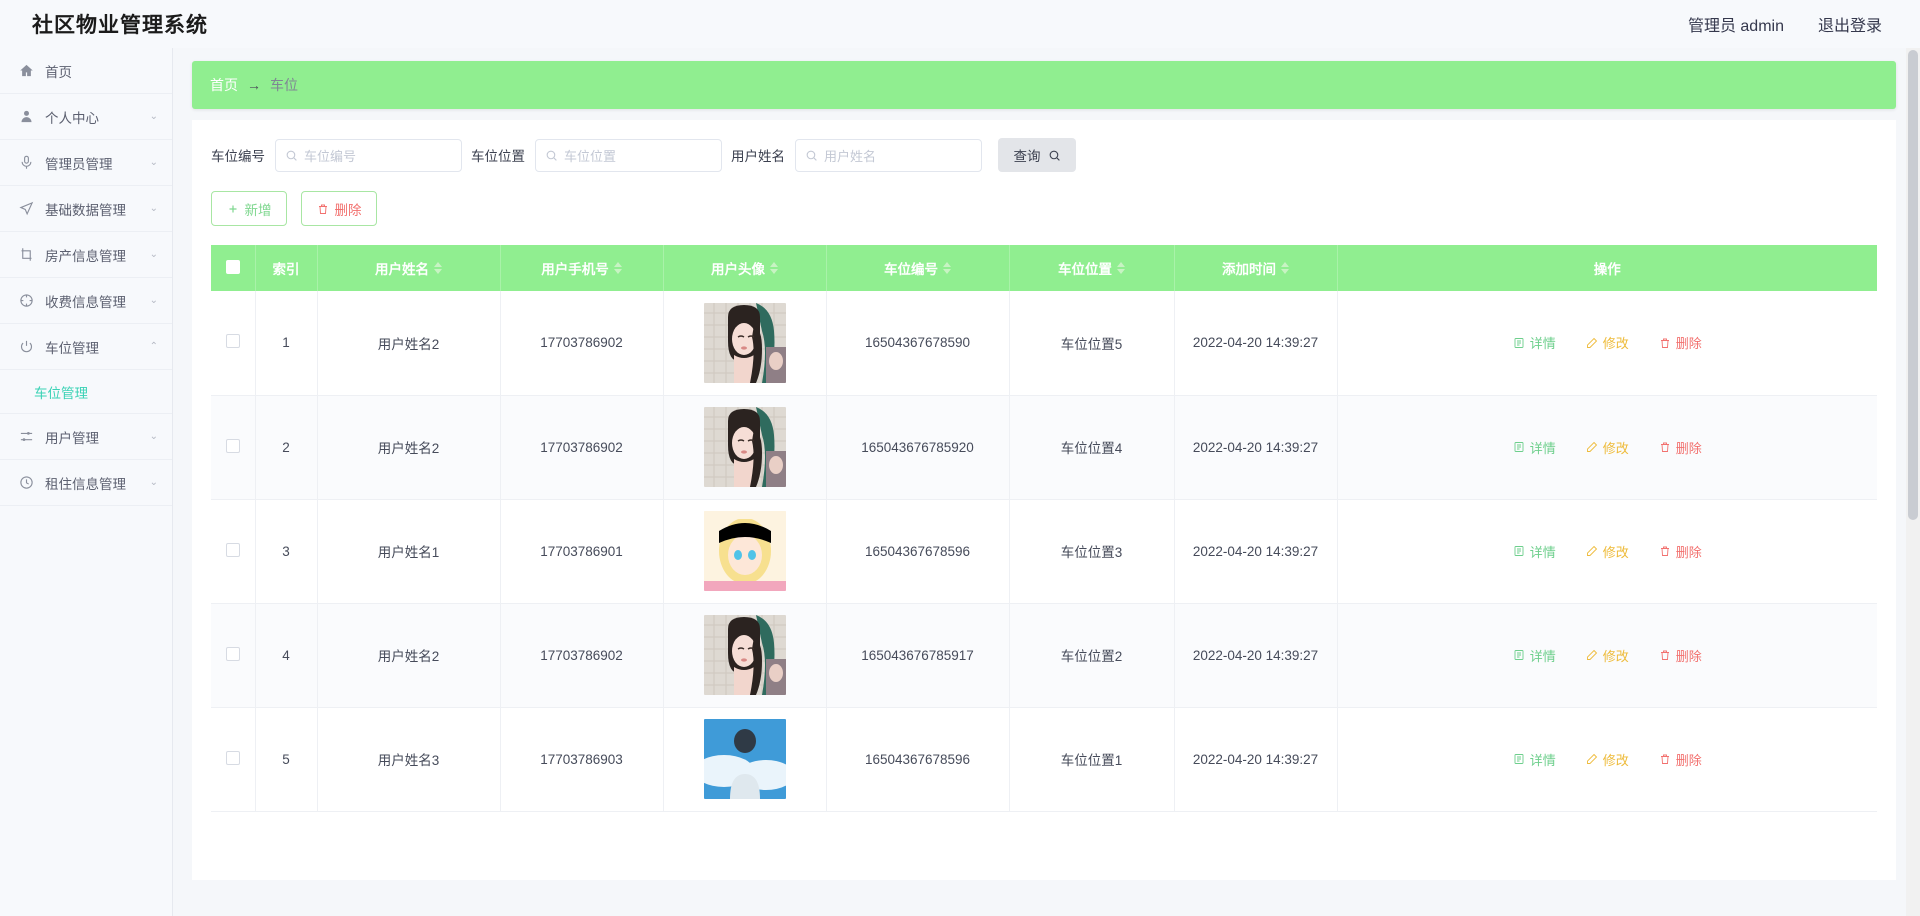  I want to click on edit-button-label: 修改, so click(1615, 760).